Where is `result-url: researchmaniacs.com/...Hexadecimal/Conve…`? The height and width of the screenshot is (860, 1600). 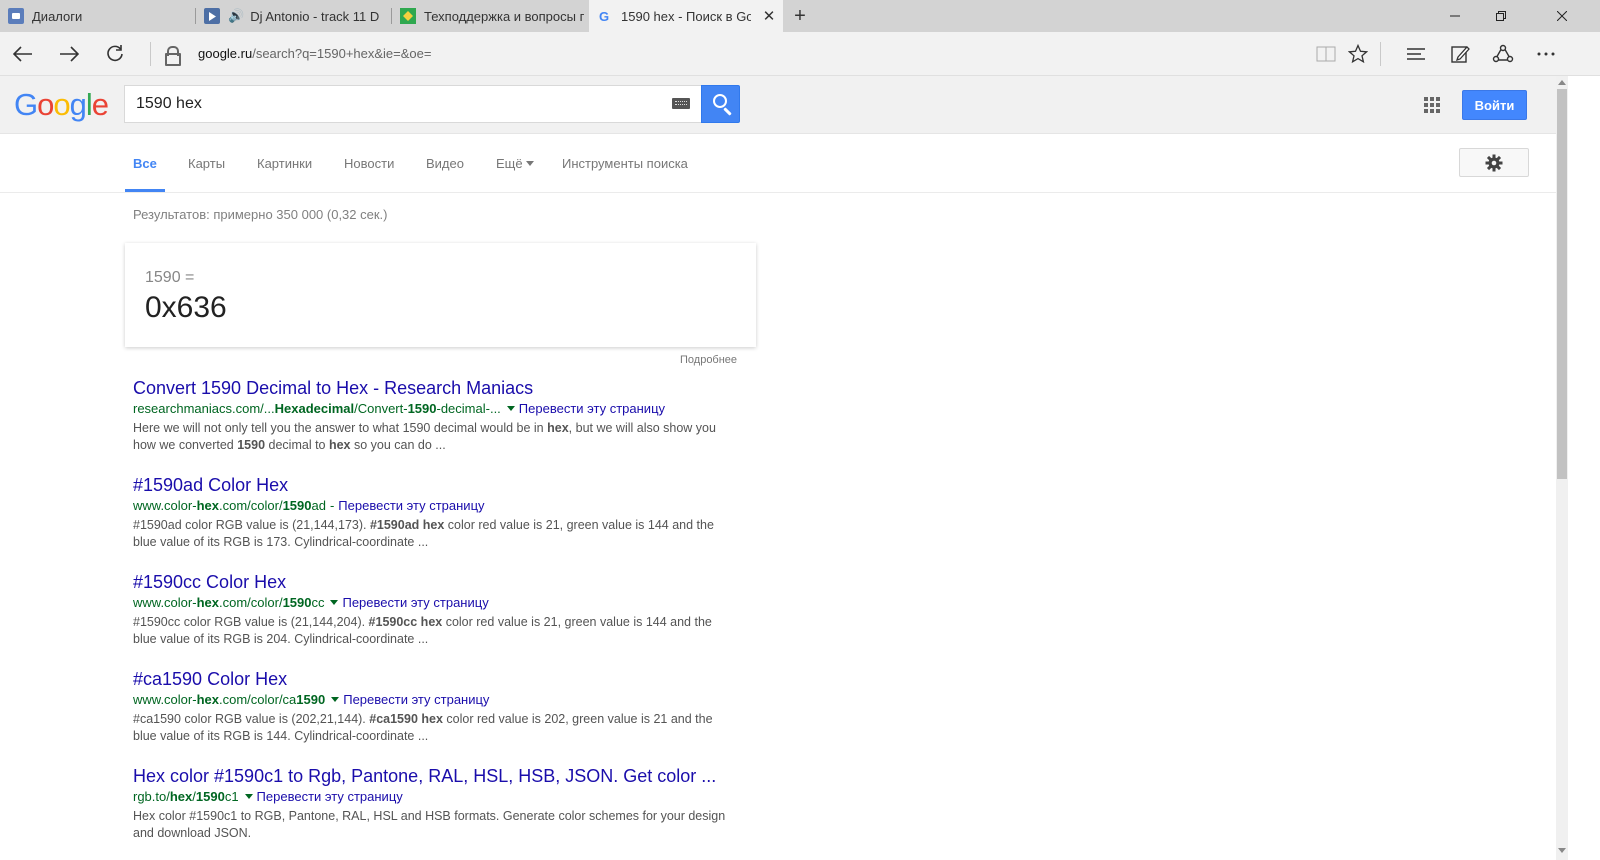 result-url: researchmaniacs.com/...Hexadecimal/Conve… is located at coordinates (433, 409).